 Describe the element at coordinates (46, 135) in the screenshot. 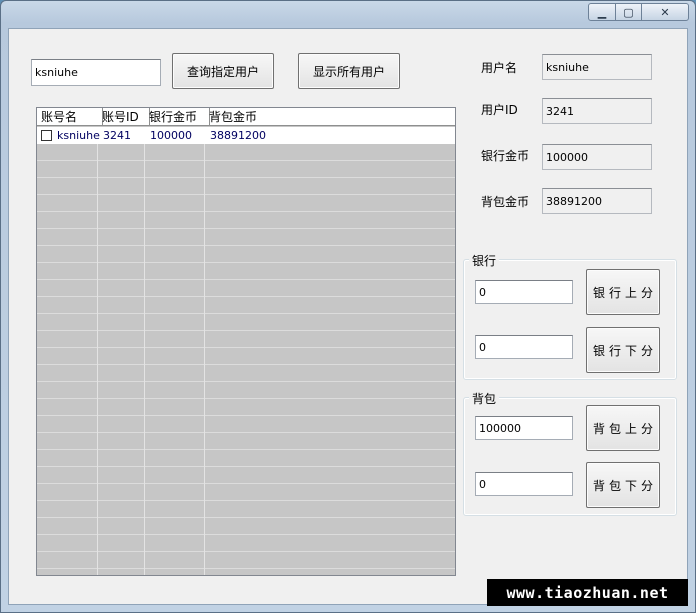

I see `row-checkbox` at that location.